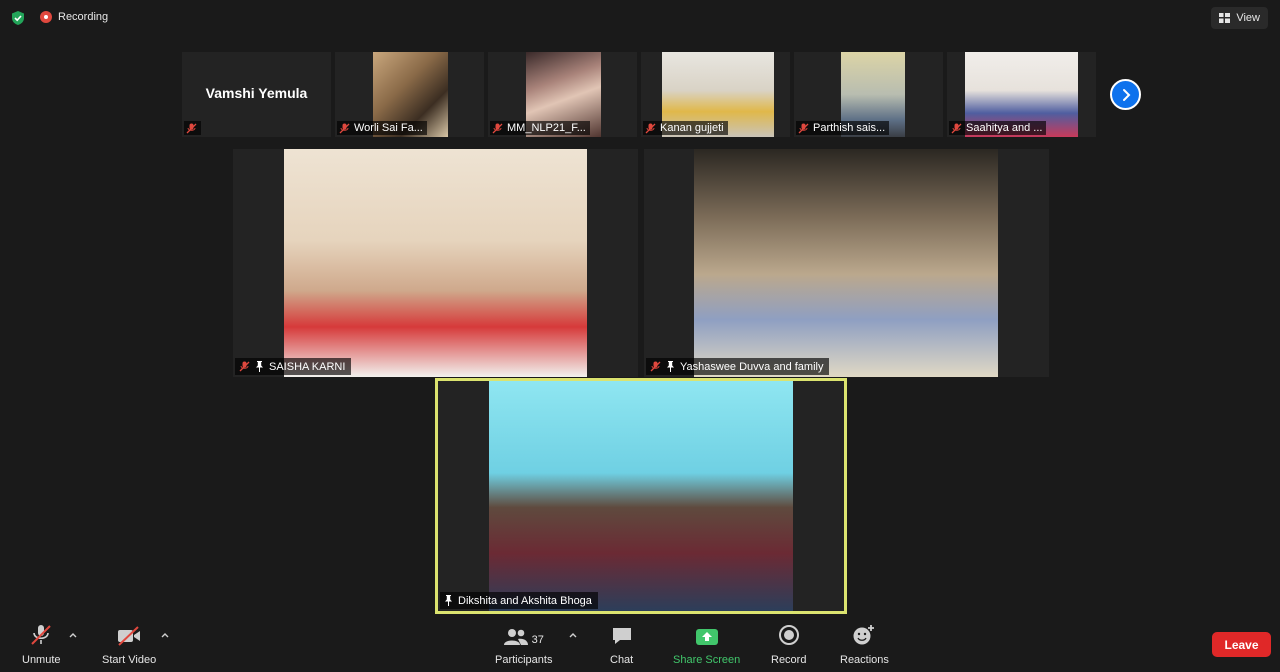  What do you see at coordinates (83, 17) in the screenshot?
I see `recording-label: Recording` at bounding box center [83, 17].